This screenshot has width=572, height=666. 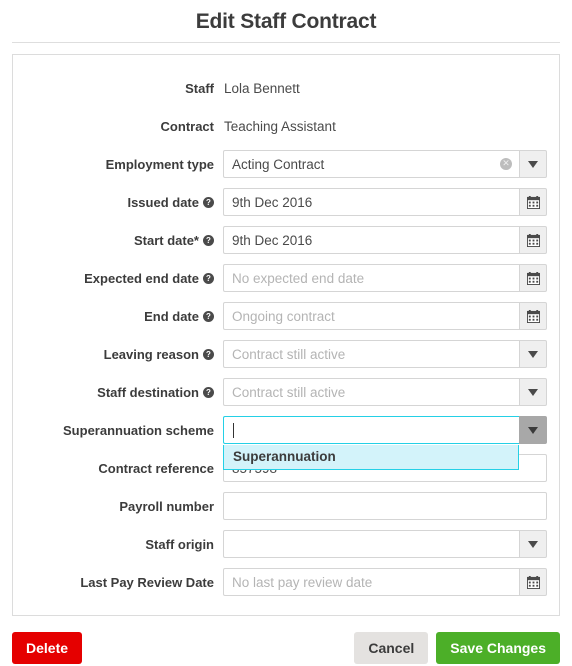 What do you see at coordinates (371, 240) in the screenshot?
I see `start-date-input: 9th Dec 2016` at bounding box center [371, 240].